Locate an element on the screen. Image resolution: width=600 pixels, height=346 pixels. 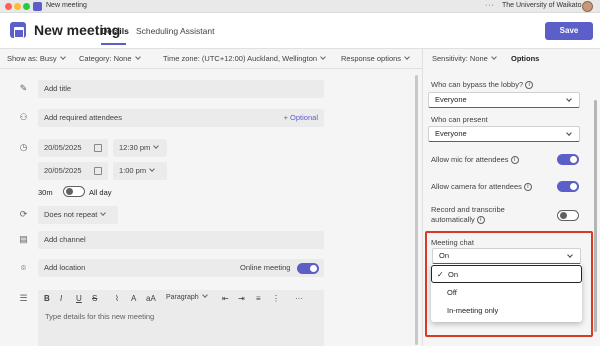
end-date-value: 20/05/2025 is located at coordinates (63, 170).